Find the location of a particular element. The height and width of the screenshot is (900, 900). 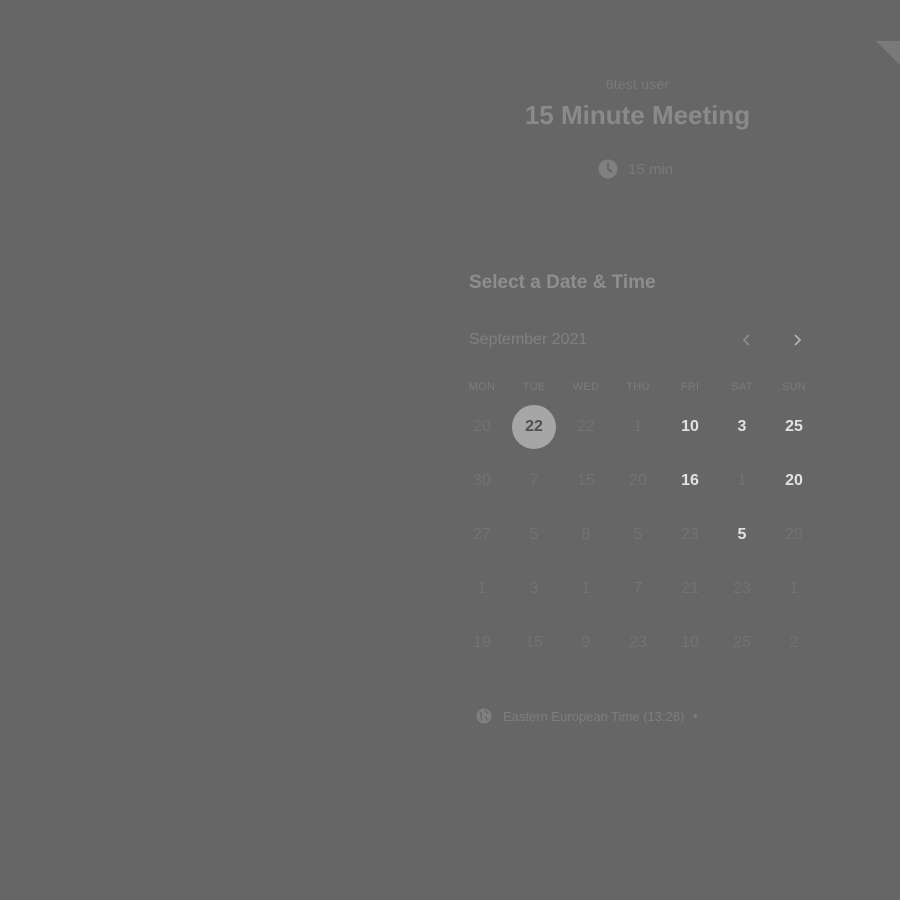

event-duration: 15 min is located at coordinates (635, 169).